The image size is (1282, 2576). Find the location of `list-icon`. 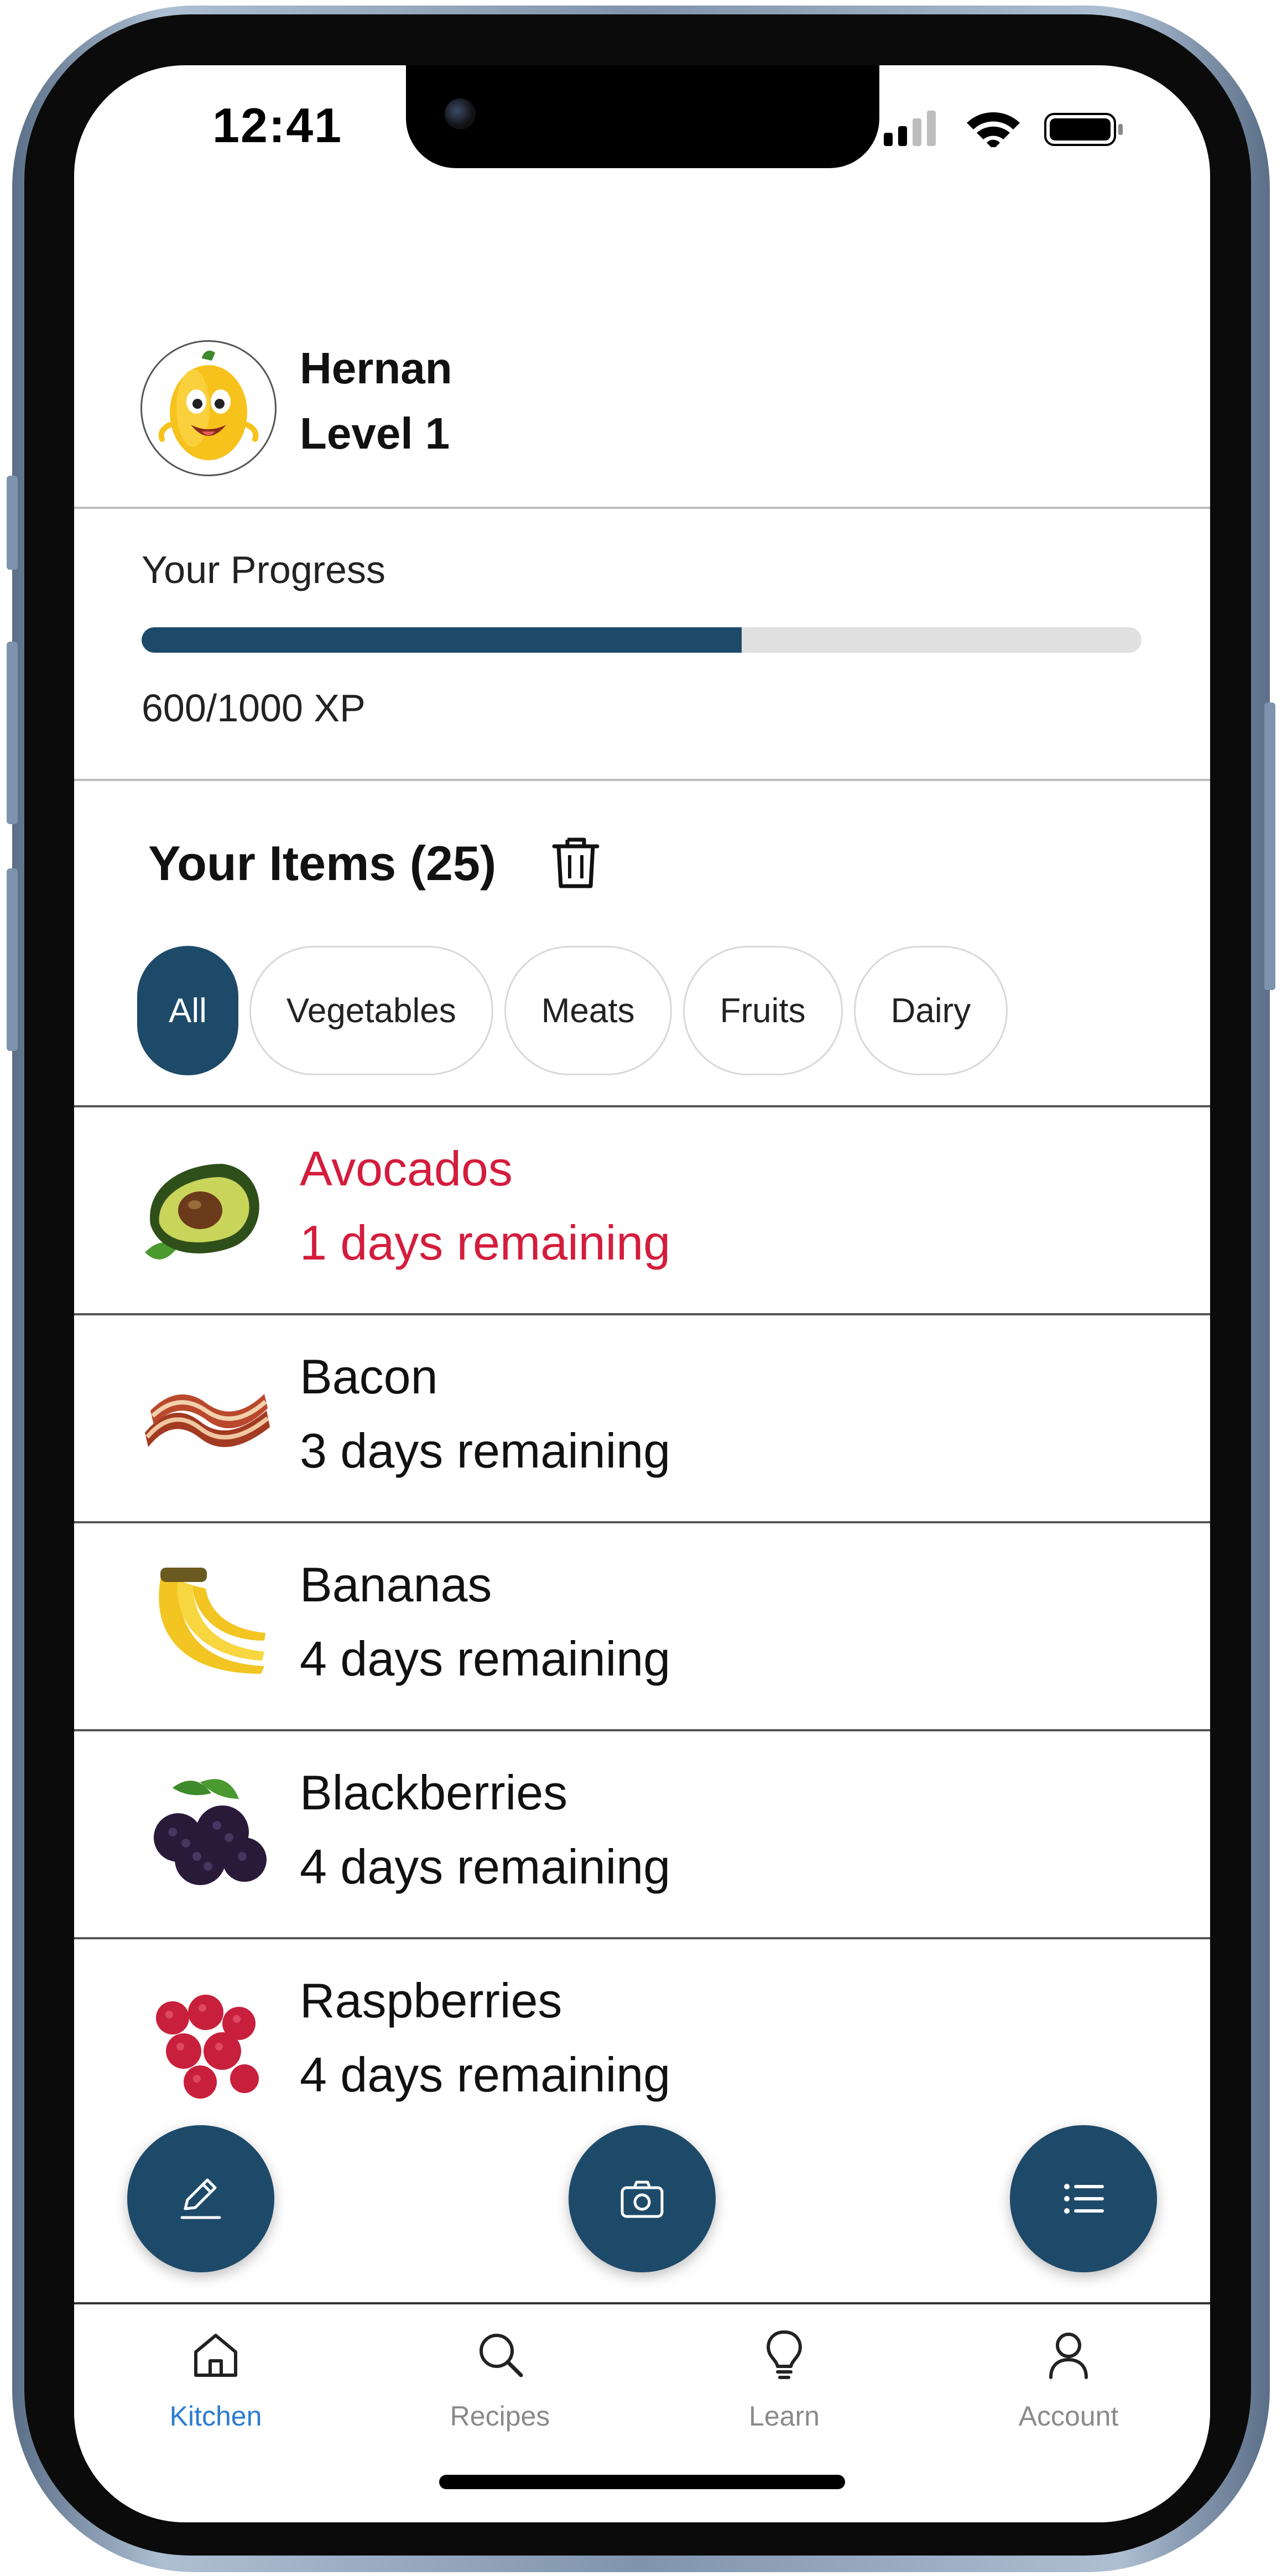

list-icon is located at coordinates (1084, 2199).